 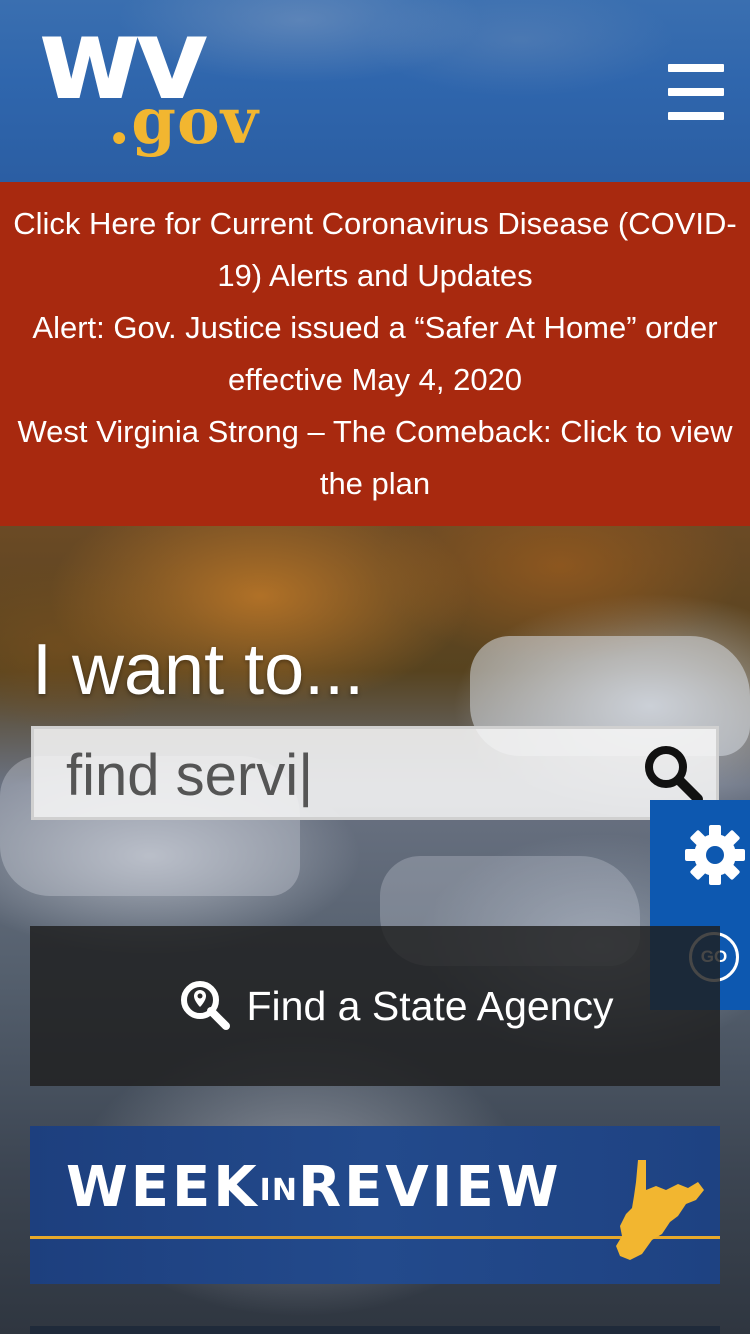 I want to click on next-section-edge, so click(x=375, y=1330).